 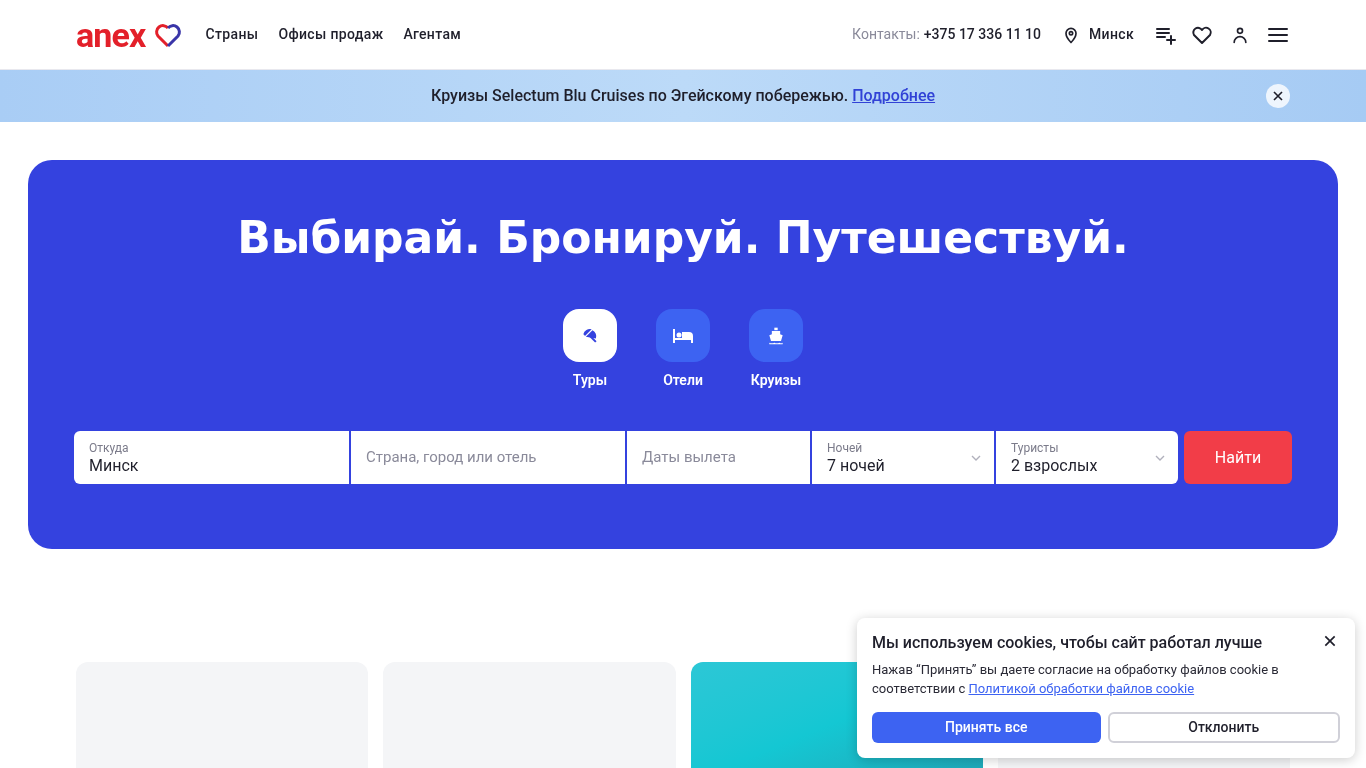 What do you see at coordinates (1111, 34) in the screenshot?
I see `city-link: Минск` at bounding box center [1111, 34].